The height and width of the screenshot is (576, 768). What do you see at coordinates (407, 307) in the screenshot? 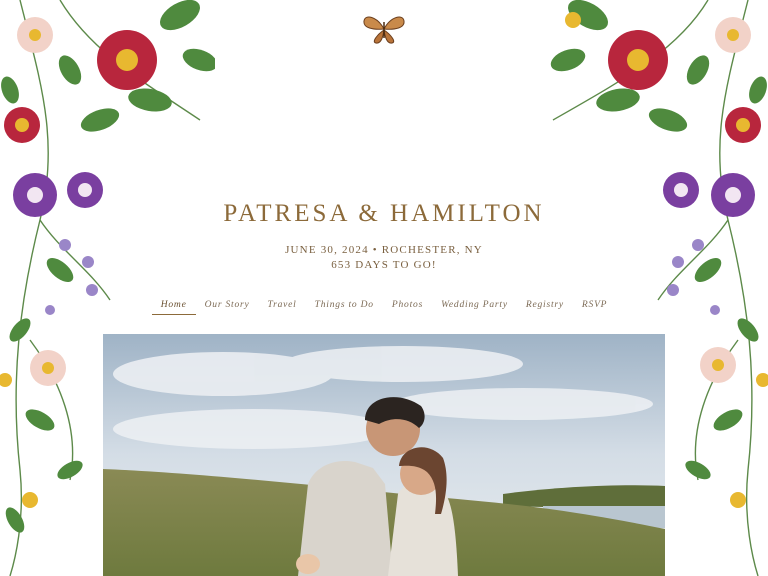
I see `nav-photos: Photos` at bounding box center [407, 307].